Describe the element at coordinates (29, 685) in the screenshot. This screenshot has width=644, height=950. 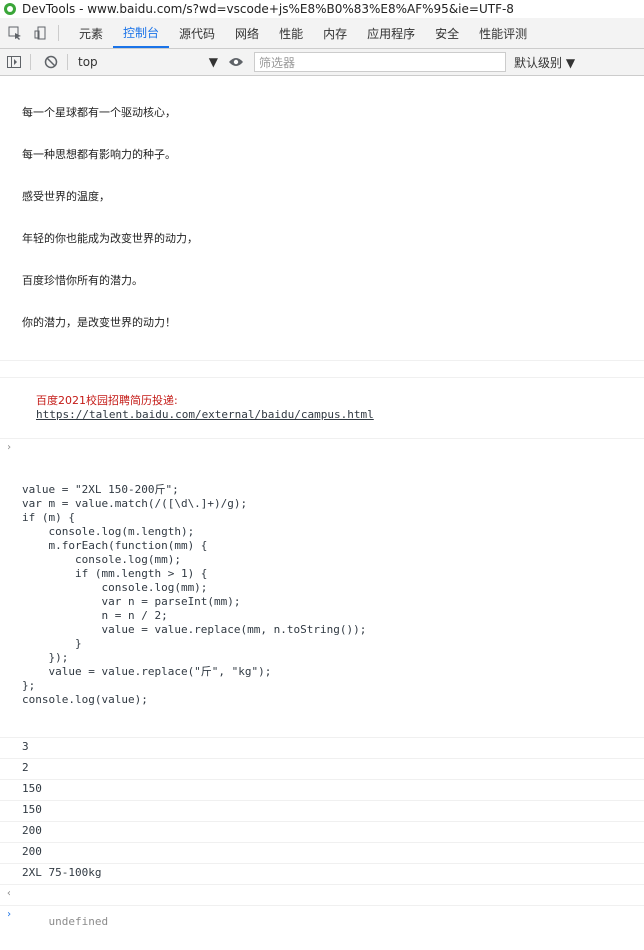
I see `code-line: };` at that location.